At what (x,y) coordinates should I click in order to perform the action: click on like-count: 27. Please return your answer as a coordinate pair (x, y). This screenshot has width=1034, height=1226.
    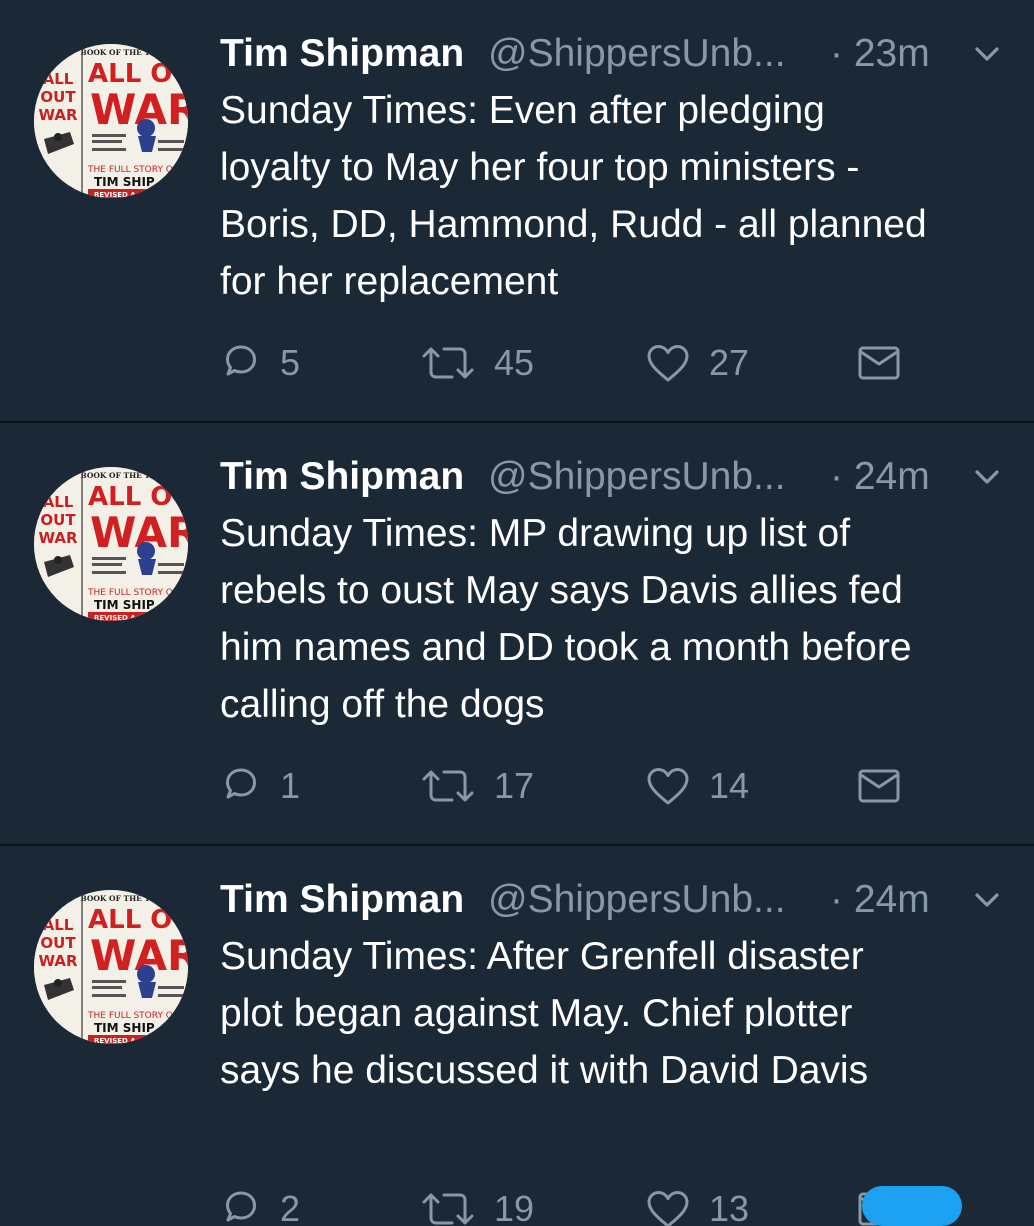
    Looking at the image, I should click on (729, 362).